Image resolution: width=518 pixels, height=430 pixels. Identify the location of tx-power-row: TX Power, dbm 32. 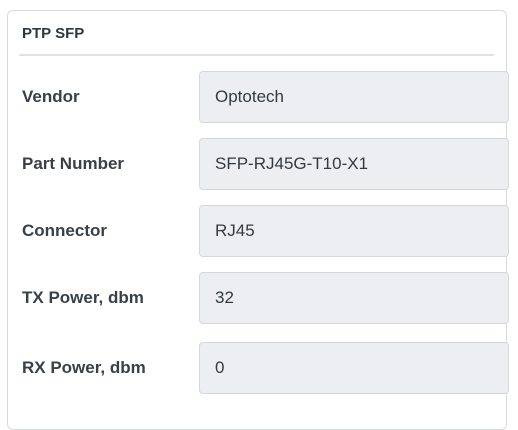
(258, 298).